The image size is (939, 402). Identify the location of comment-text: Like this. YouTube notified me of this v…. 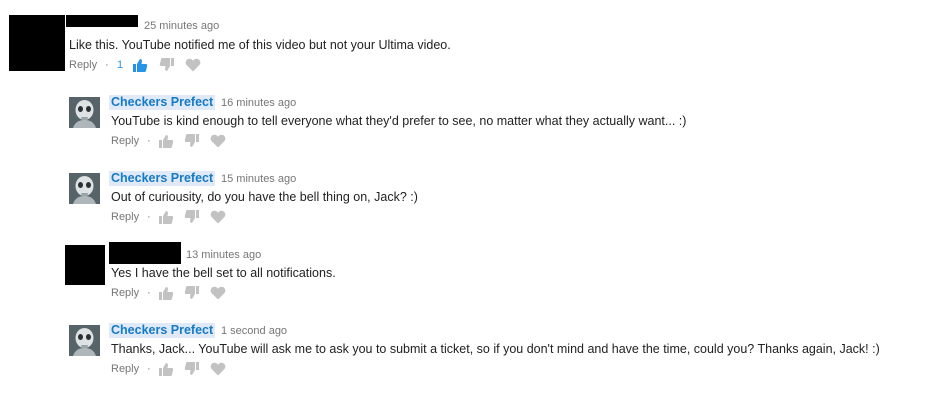
(260, 45).